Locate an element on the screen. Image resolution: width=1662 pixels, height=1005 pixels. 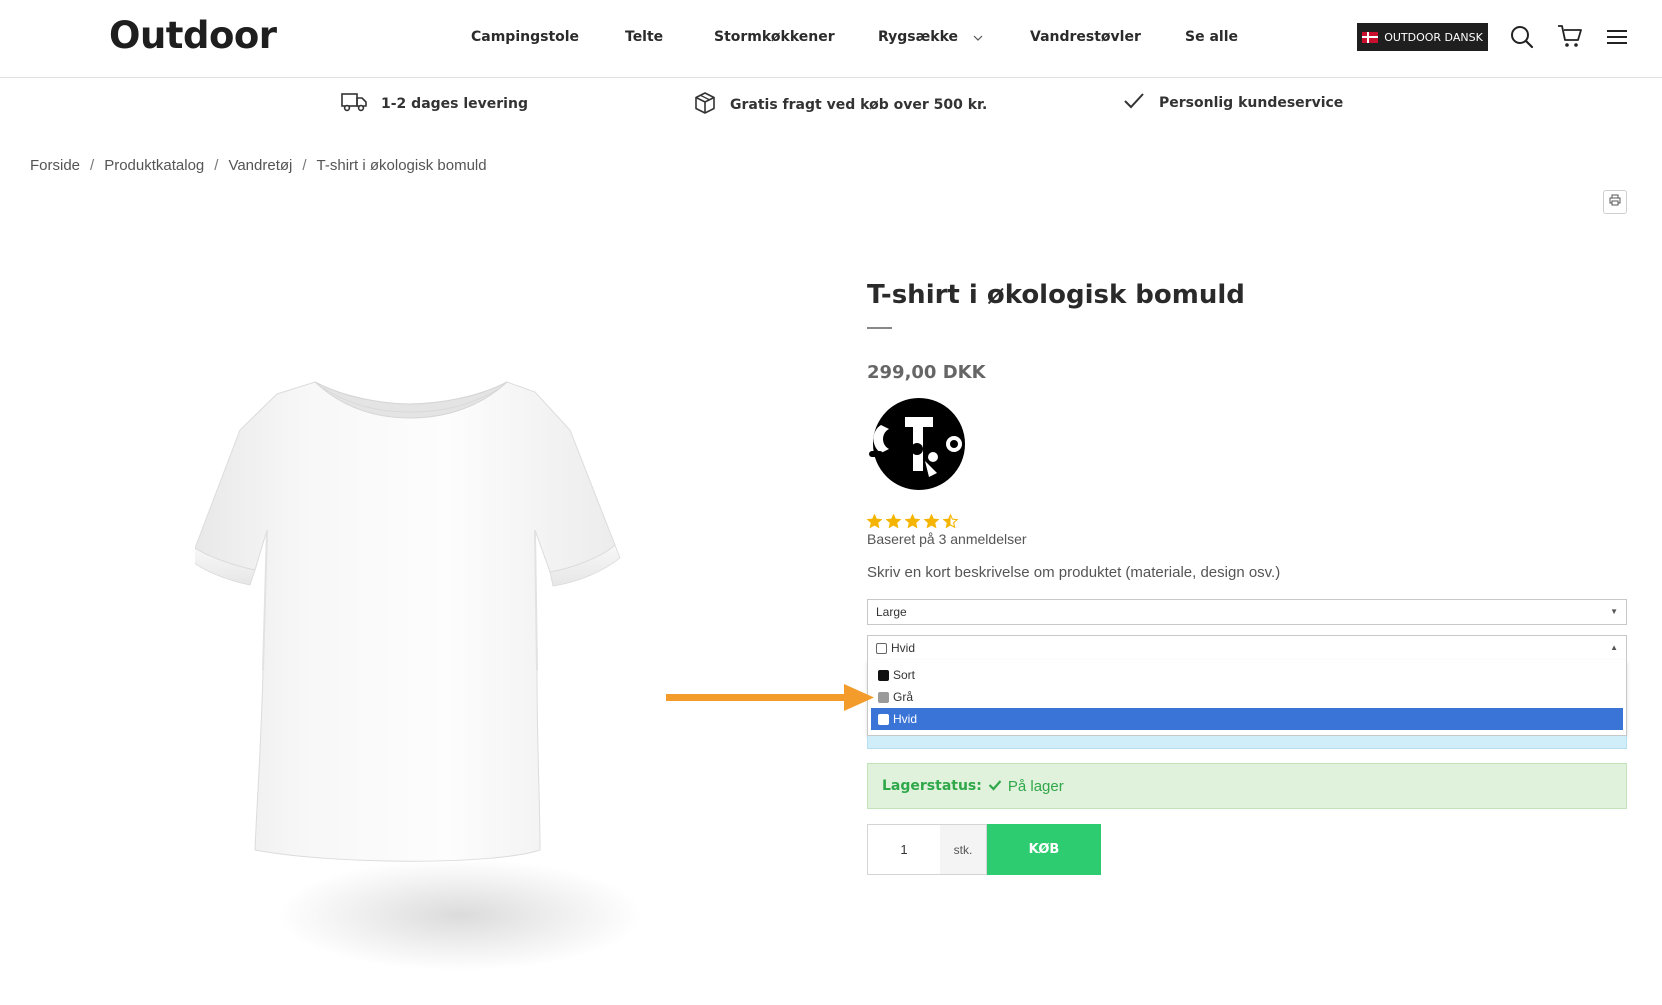
print-button is located at coordinates (1615, 202).